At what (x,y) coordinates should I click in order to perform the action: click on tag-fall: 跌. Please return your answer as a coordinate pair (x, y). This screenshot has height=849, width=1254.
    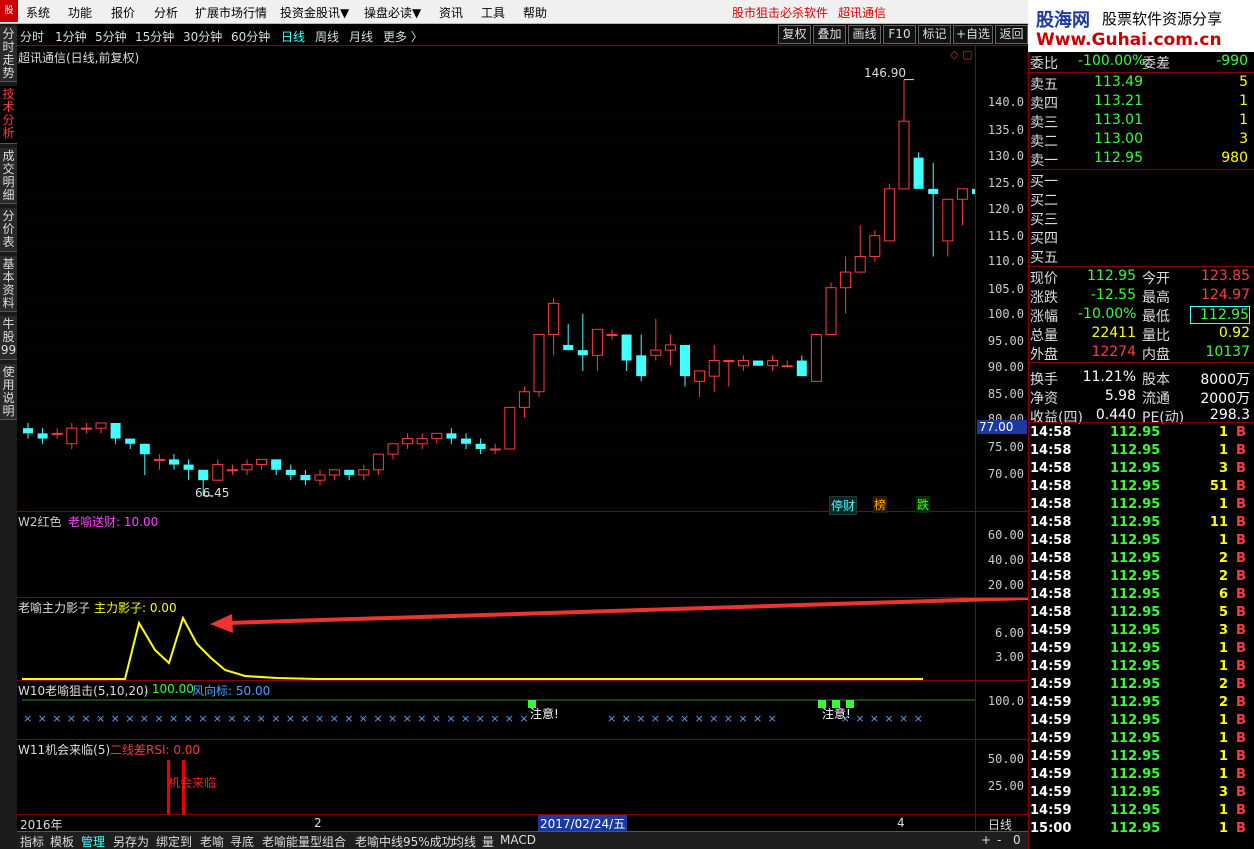
    Looking at the image, I should click on (923, 504).